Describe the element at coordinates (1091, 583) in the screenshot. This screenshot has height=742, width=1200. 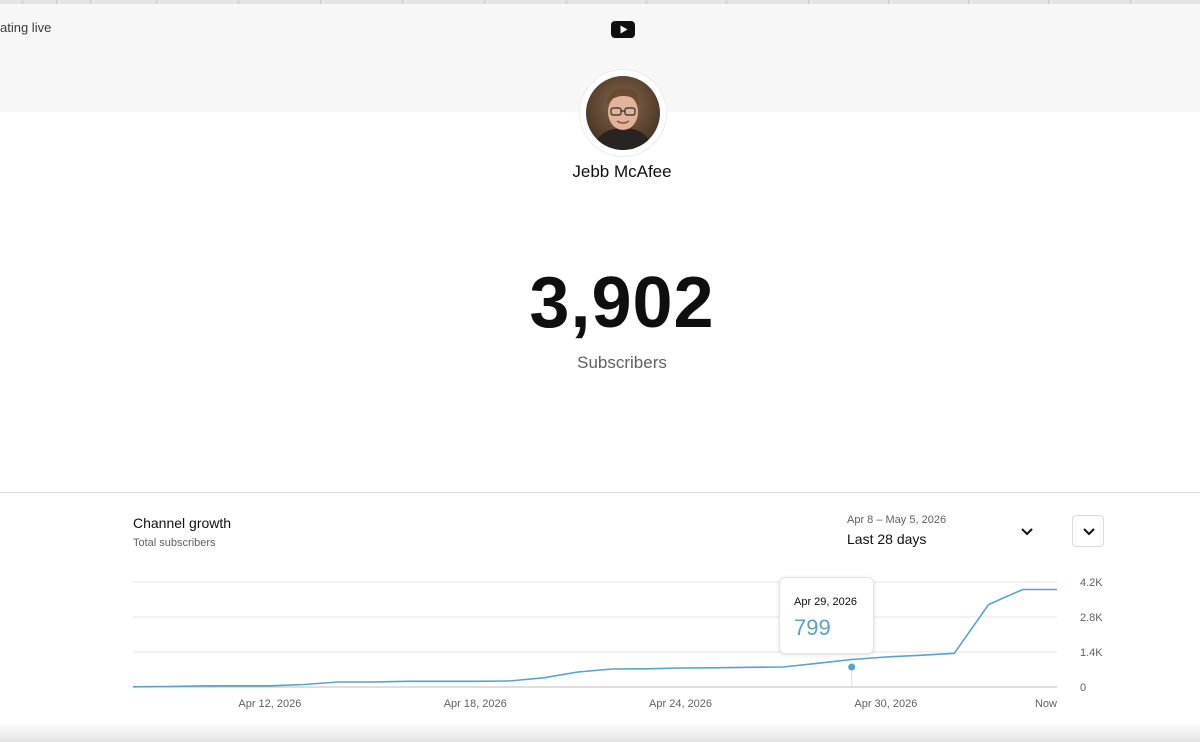
I see `y-tick-label: 4.2K` at that location.